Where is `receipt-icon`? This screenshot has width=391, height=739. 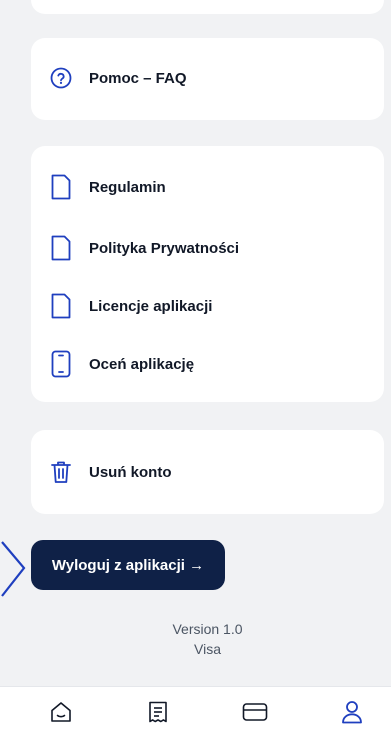
receipt-icon is located at coordinates (158, 712).